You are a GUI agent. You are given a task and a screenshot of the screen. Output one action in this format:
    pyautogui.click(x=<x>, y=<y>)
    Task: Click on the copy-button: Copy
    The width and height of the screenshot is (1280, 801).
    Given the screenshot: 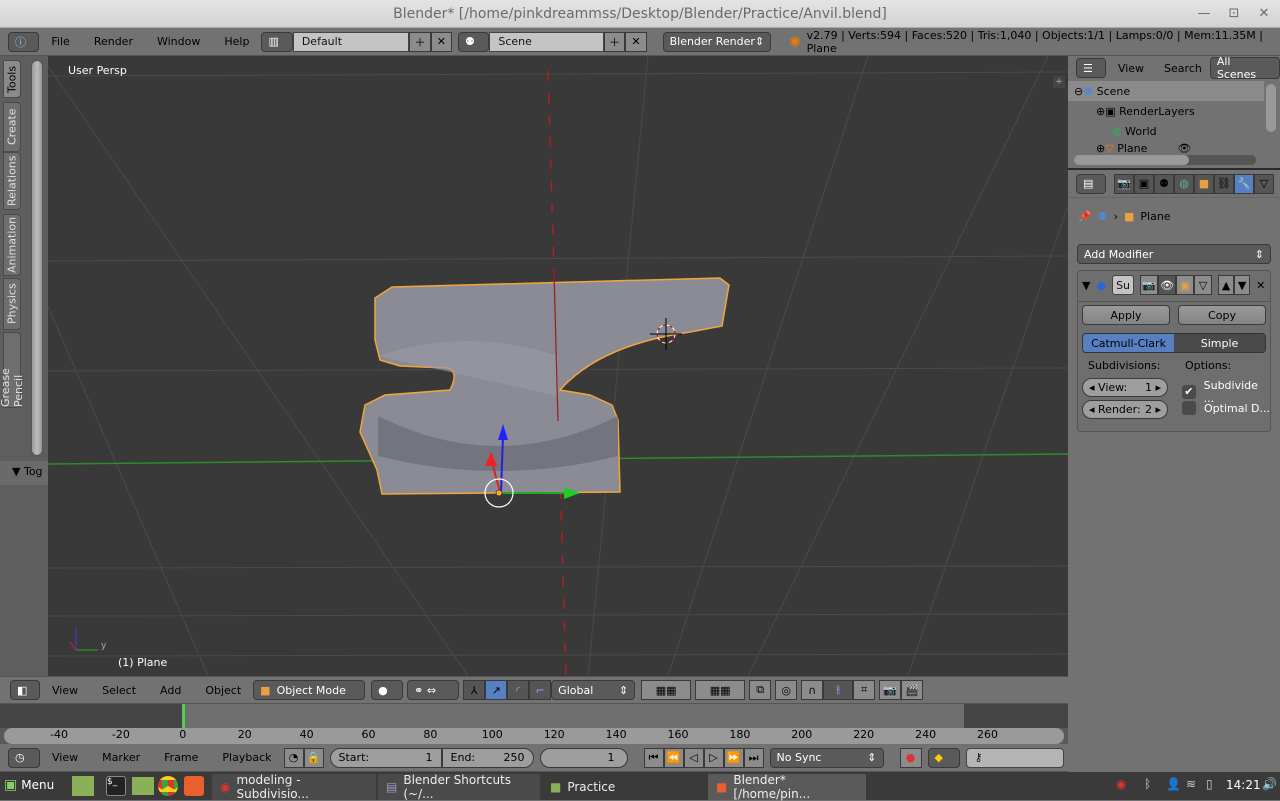 What is the action you would take?
    pyautogui.click(x=1222, y=315)
    